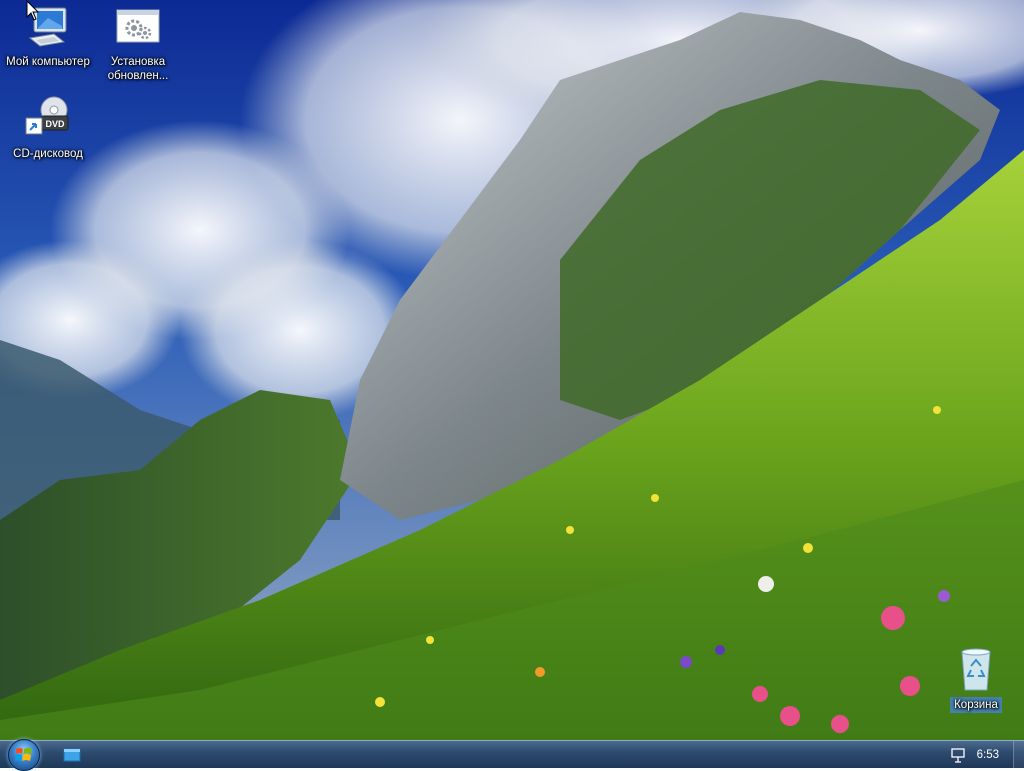 The height and width of the screenshot is (771, 1024). Describe the element at coordinates (48, 36) in the screenshot. I see `desktop-icon-my-computer: Мой компьютер` at that location.